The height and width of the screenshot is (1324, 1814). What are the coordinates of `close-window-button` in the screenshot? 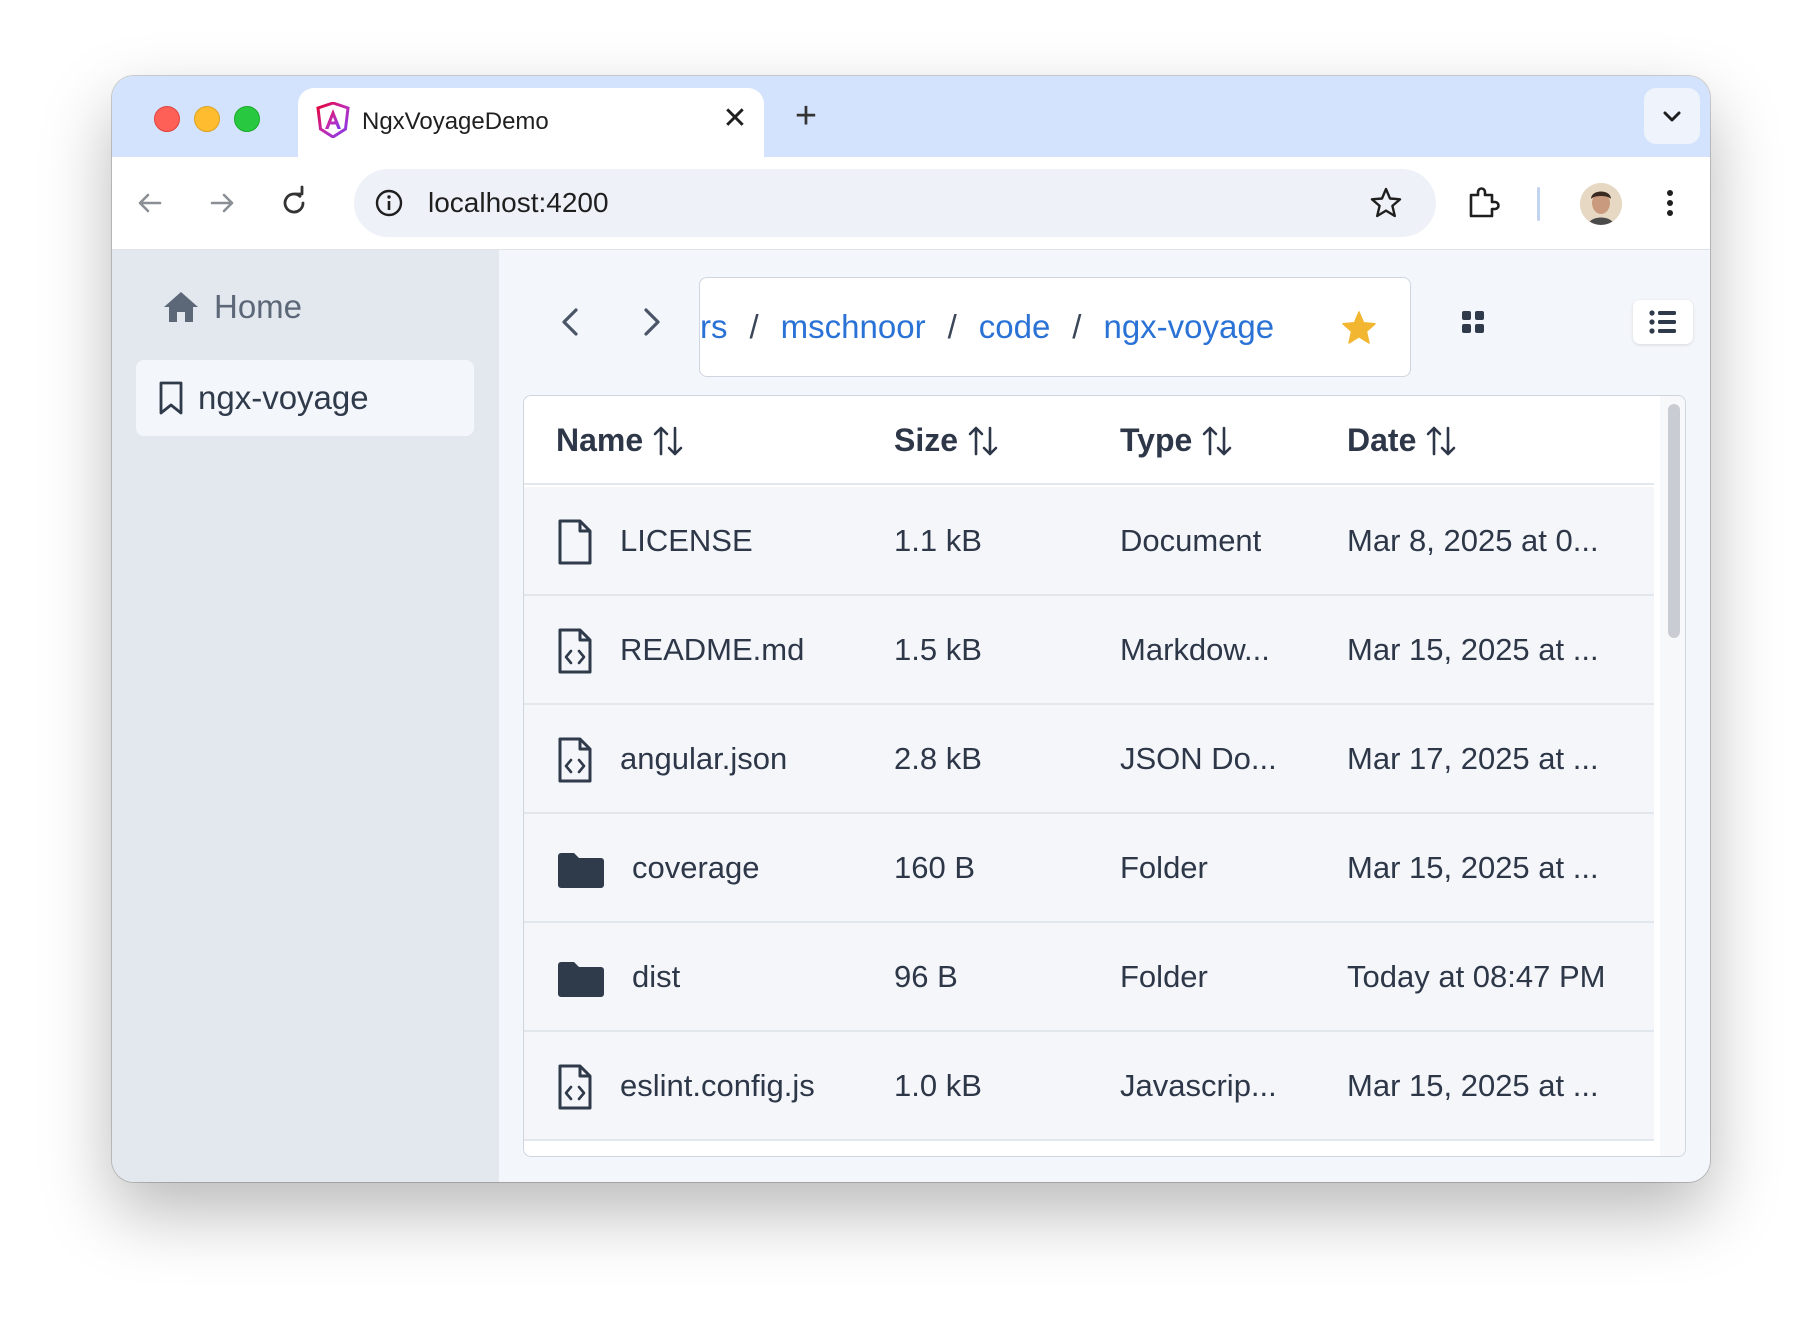 It's located at (167, 119).